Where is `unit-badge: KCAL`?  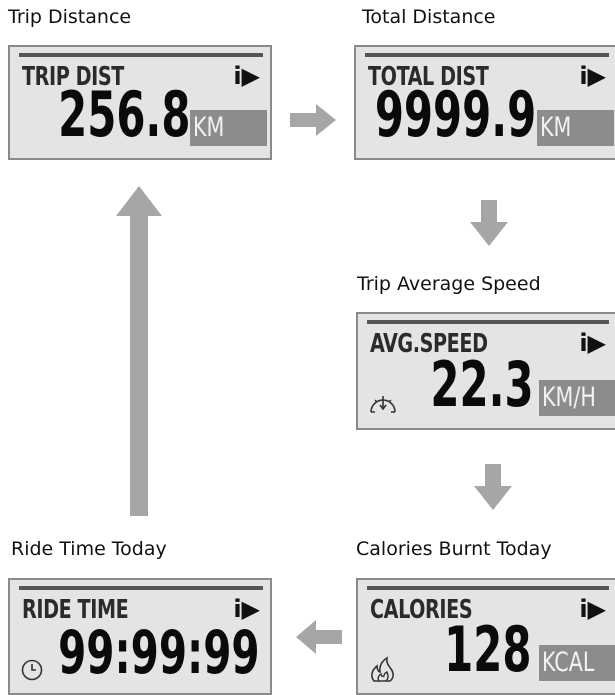
unit-badge: KCAL is located at coordinates (577, 663).